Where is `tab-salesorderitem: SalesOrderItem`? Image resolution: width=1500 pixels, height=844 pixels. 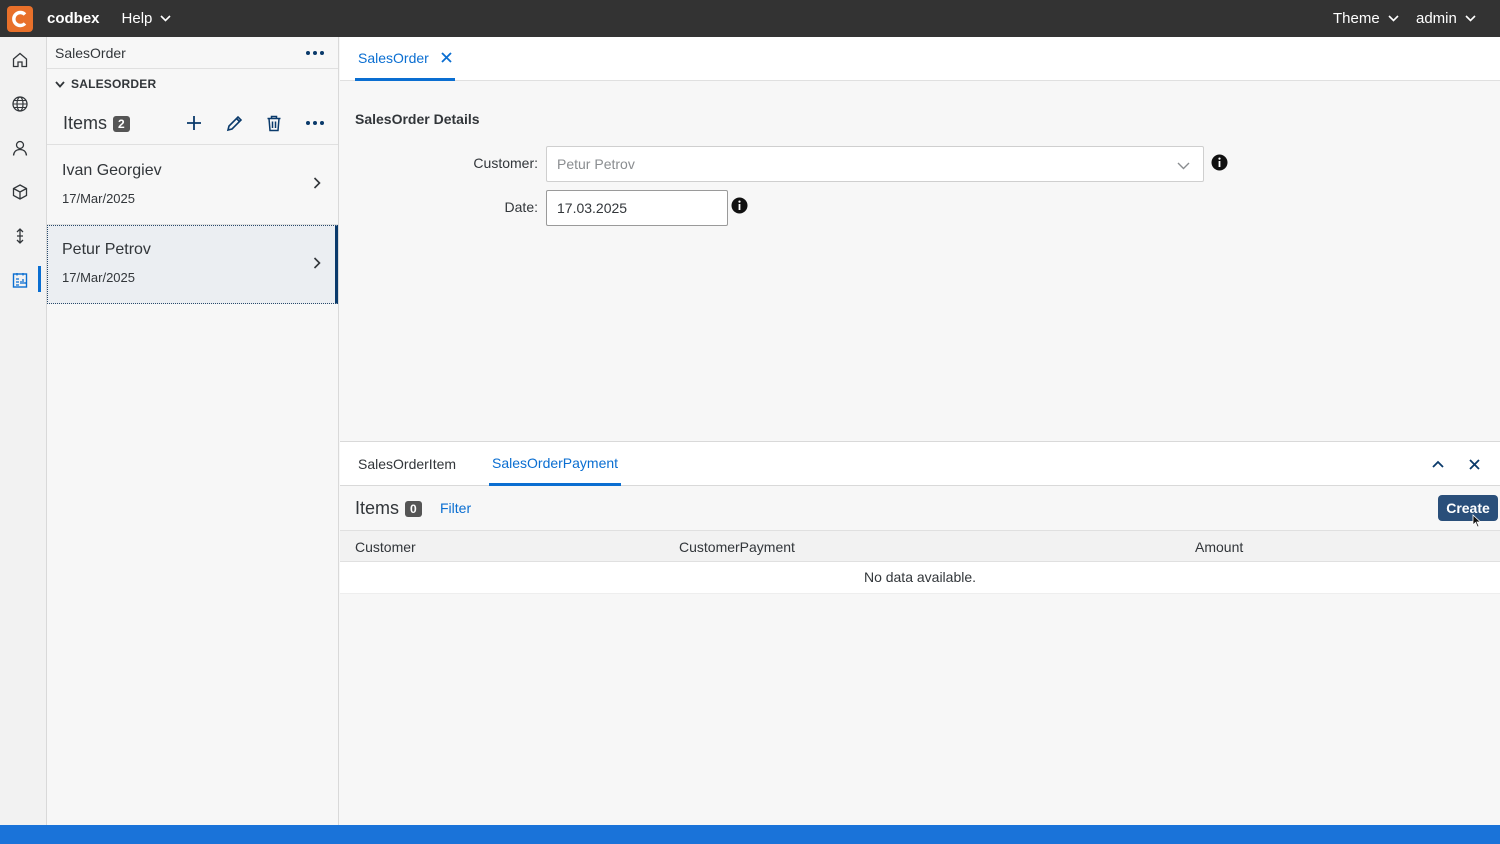 tab-salesorderitem: SalesOrderItem is located at coordinates (407, 464).